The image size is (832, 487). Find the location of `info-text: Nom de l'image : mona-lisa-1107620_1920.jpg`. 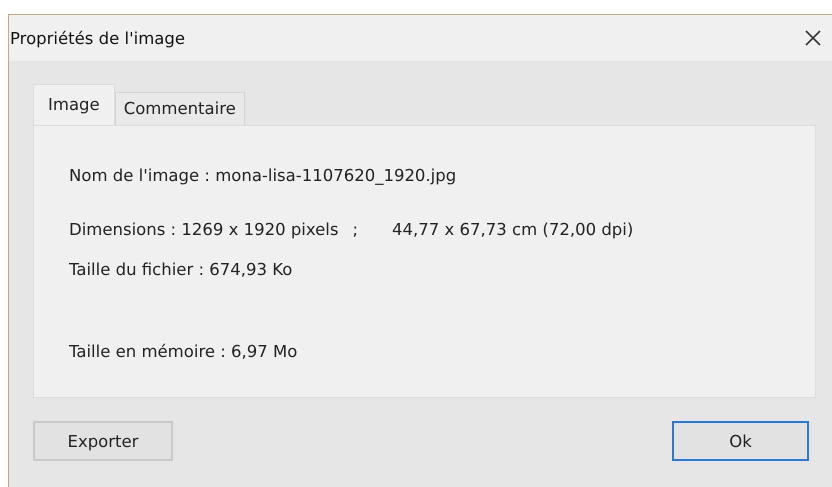

info-text: Nom de l'image : mona-lisa-1107620_1920.jpg is located at coordinates (262, 175).